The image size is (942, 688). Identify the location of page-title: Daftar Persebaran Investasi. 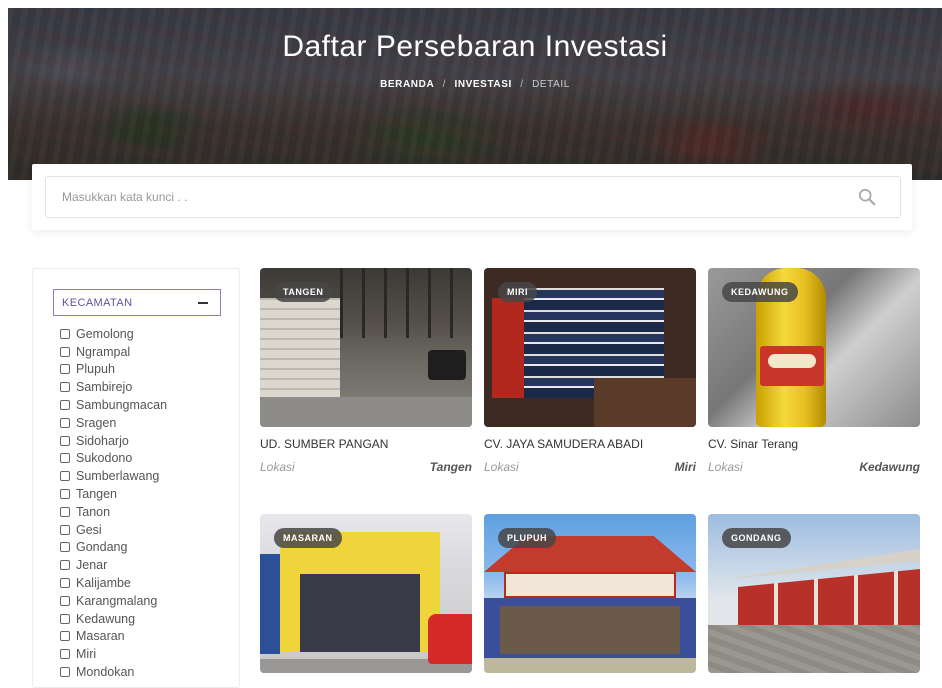
(475, 46).